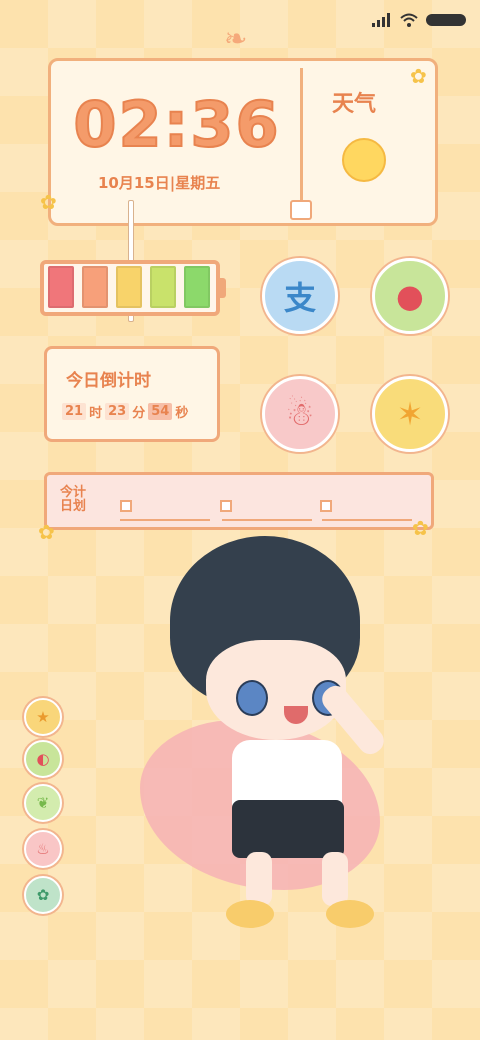  What do you see at coordinates (182, 413) in the screenshot?
I see `countdown-second-unit: 秒` at bounding box center [182, 413].